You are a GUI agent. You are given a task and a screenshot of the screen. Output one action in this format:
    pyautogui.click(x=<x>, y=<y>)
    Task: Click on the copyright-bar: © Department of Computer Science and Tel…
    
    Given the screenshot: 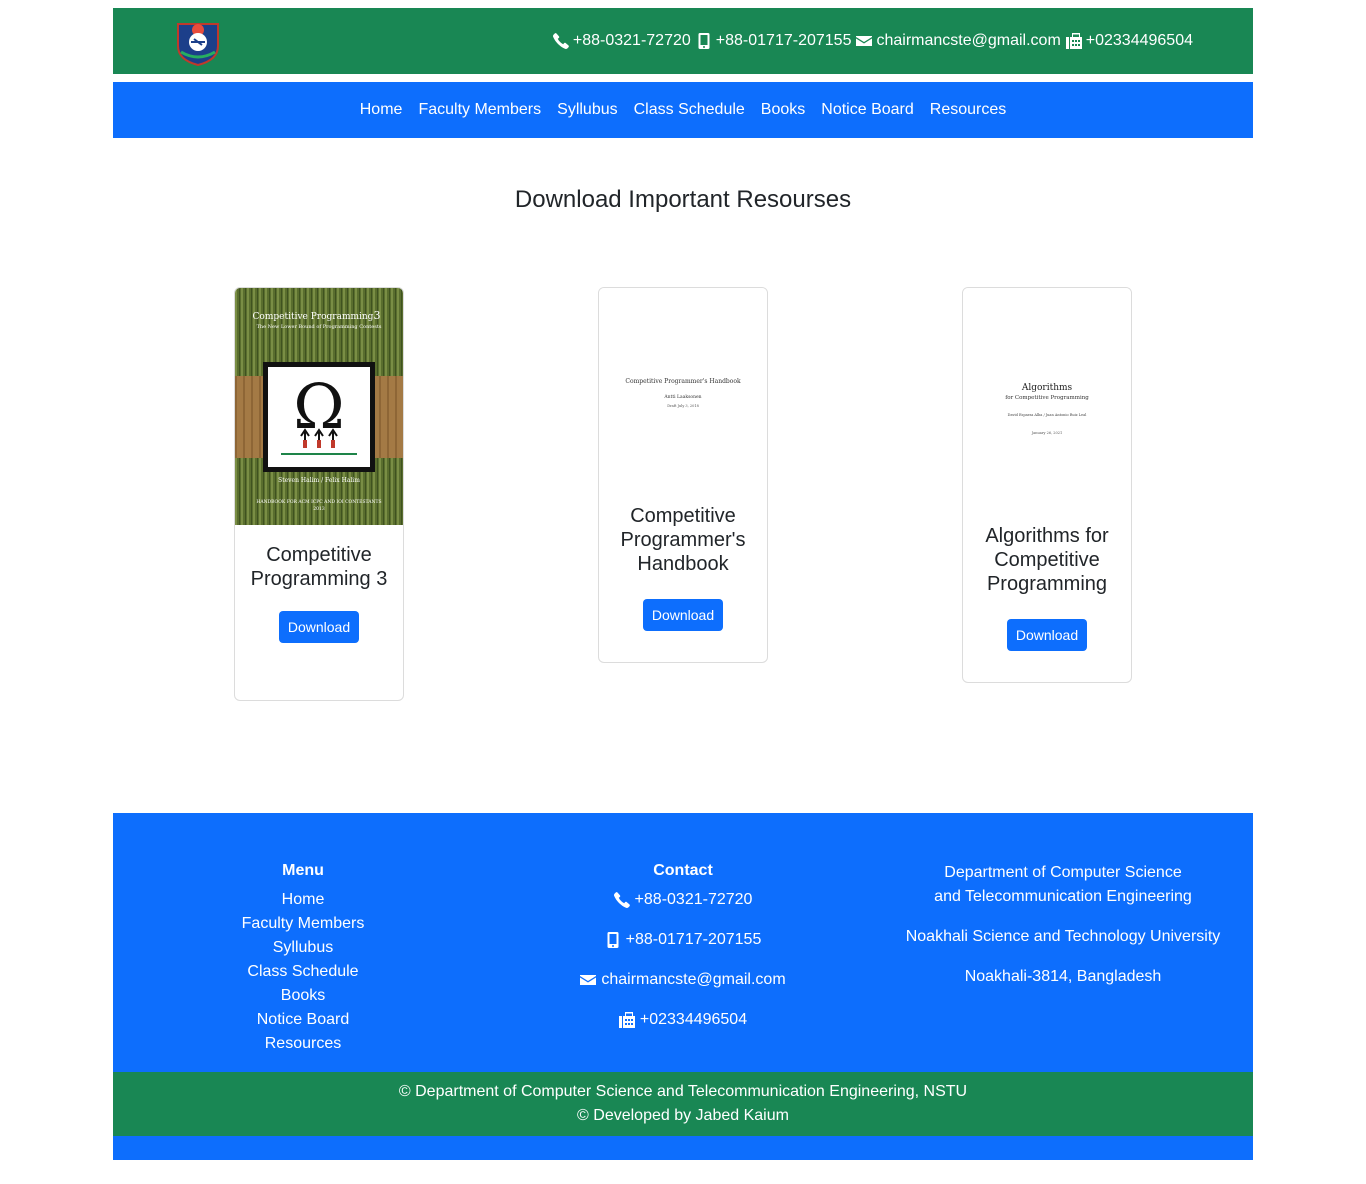 What is the action you would take?
    pyautogui.click(x=683, y=1104)
    